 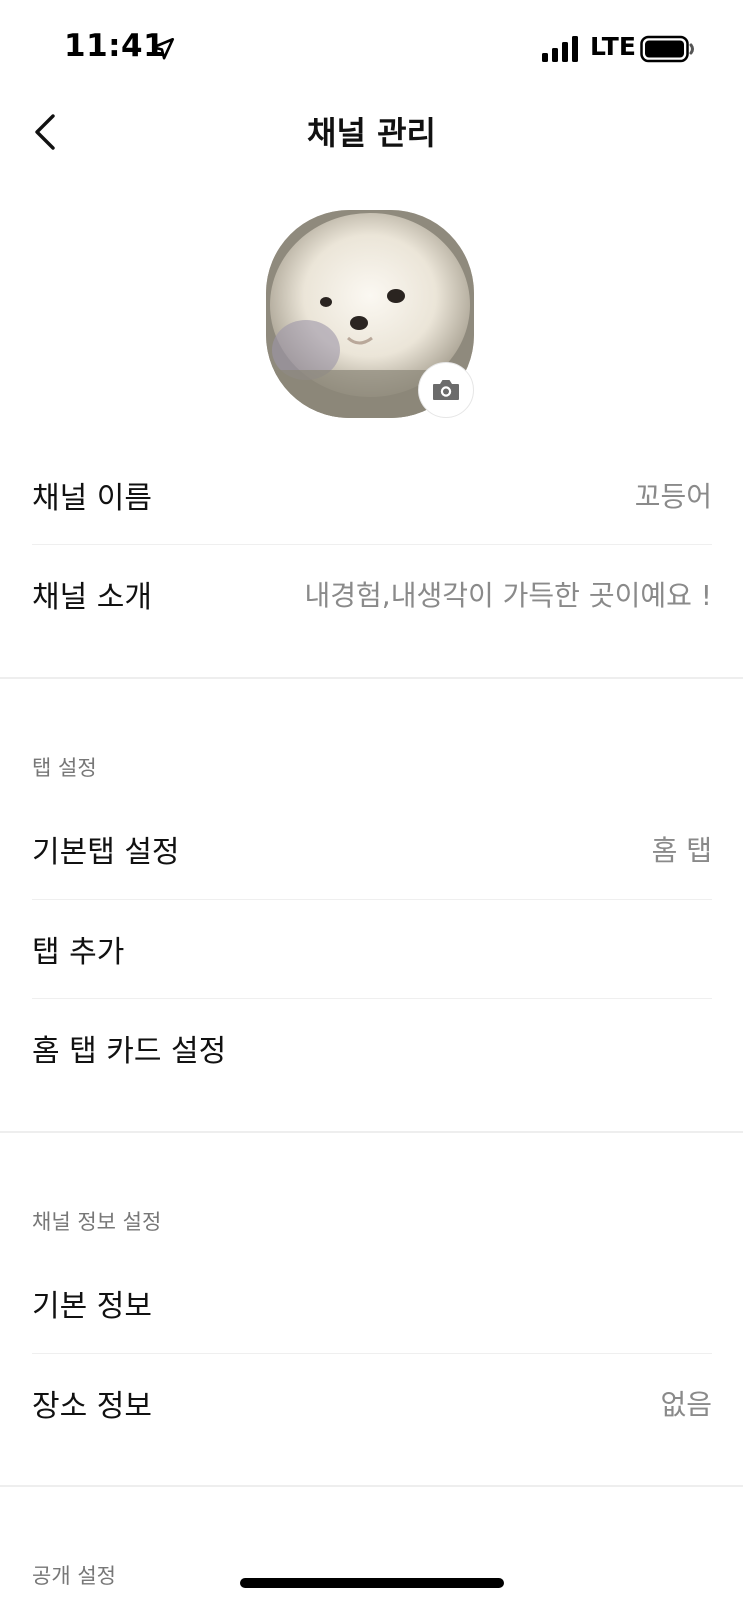 I want to click on section-header-tab-settings: 탭 설정, so click(x=64, y=768).